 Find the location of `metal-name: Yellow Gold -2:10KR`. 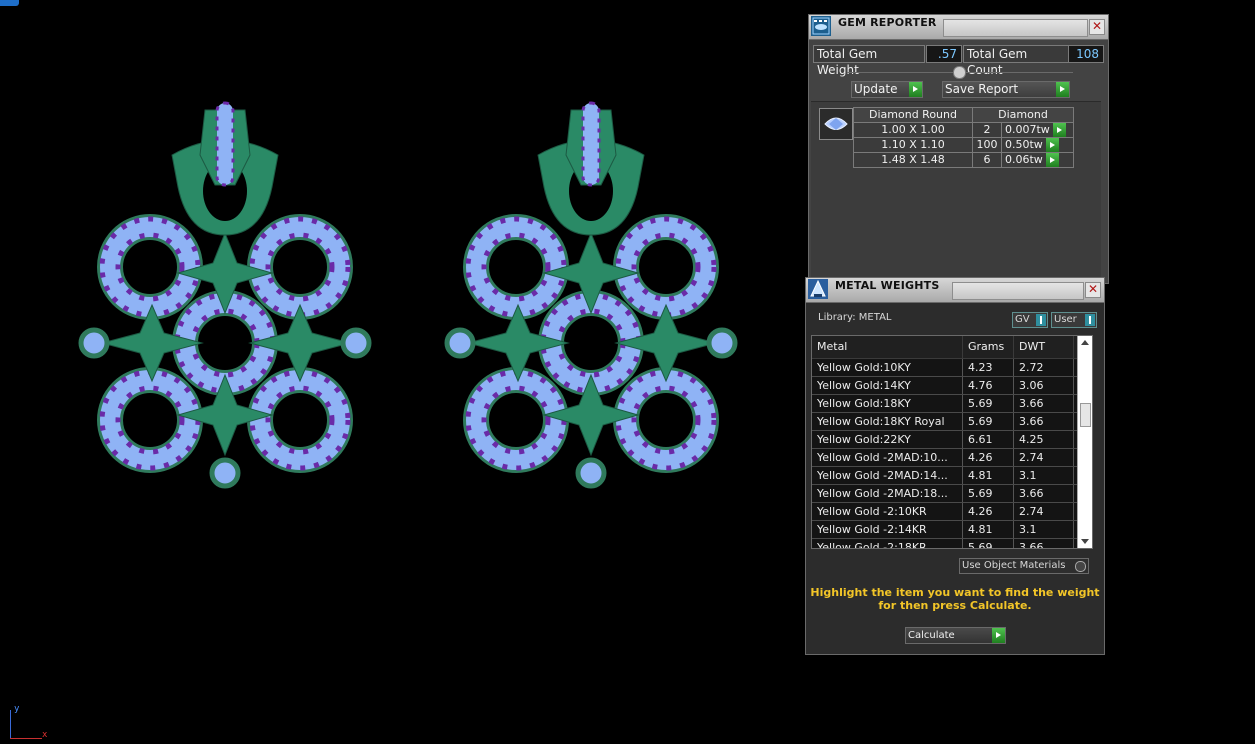

metal-name: Yellow Gold -2:10KR is located at coordinates (887, 511).